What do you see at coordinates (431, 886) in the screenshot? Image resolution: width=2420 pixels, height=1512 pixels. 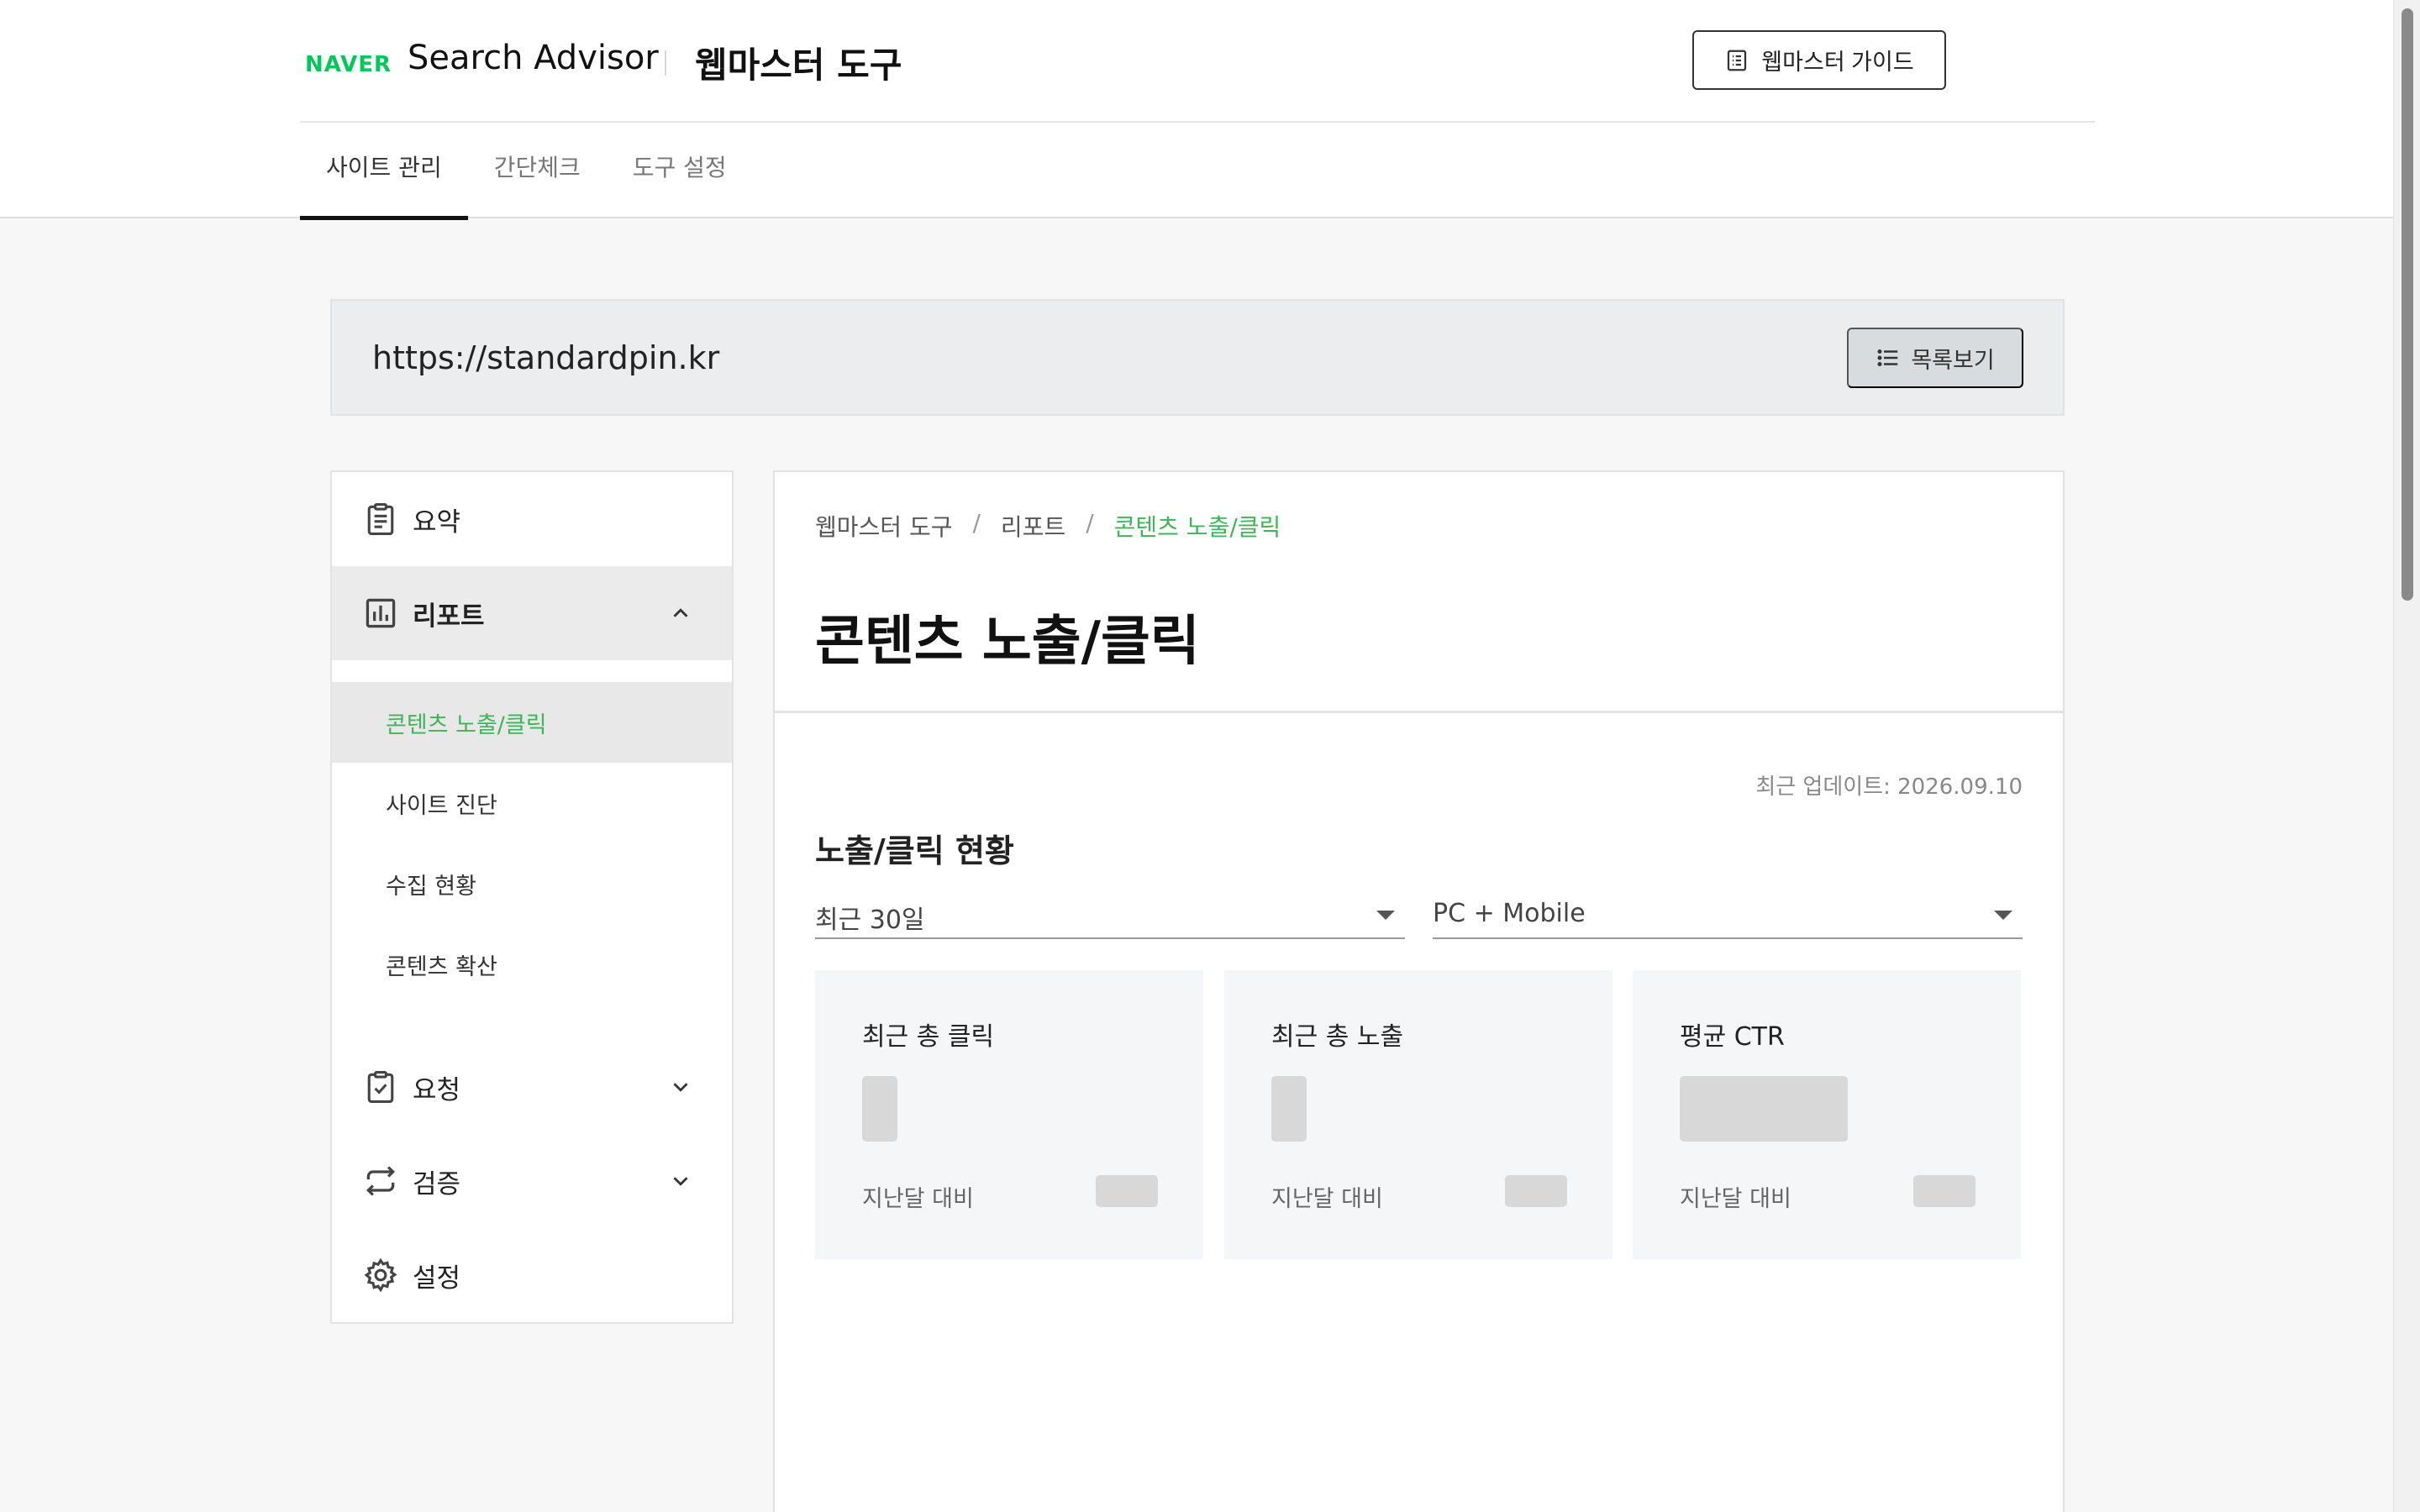 I see `sidebar-subitem-label: 수집 현황` at bounding box center [431, 886].